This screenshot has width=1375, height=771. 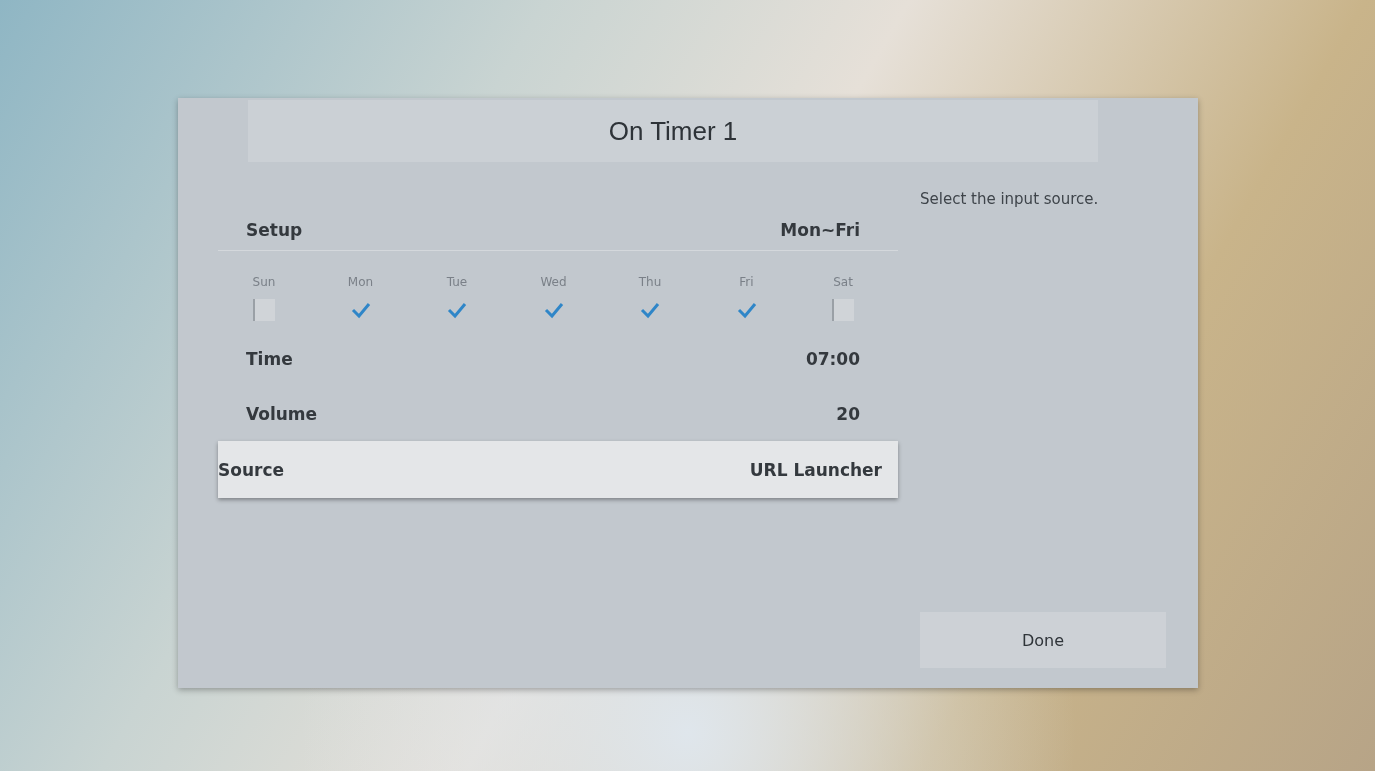 I want to click on day-label: Mon, so click(x=360, y=282).